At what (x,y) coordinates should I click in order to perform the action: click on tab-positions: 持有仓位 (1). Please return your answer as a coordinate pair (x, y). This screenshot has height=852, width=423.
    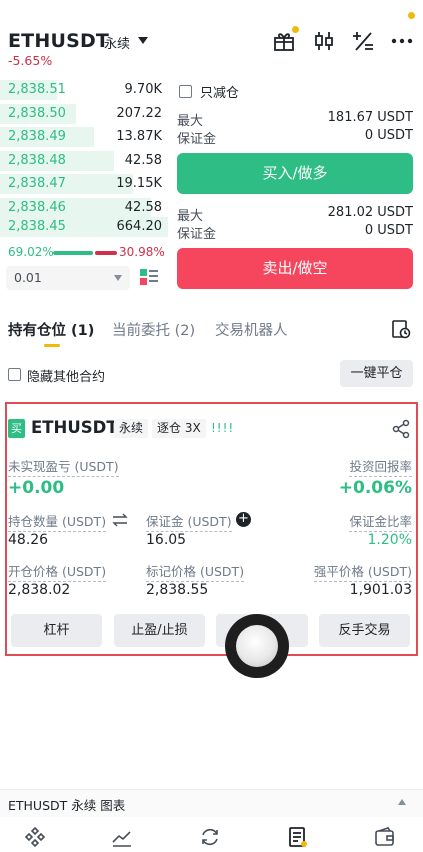
    Looking at the image, I should click on (51, 329).